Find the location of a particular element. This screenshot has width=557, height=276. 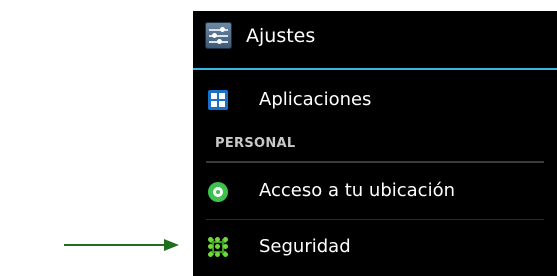

section-header-personal: PERSONAL is located at coordinates (255, 143).